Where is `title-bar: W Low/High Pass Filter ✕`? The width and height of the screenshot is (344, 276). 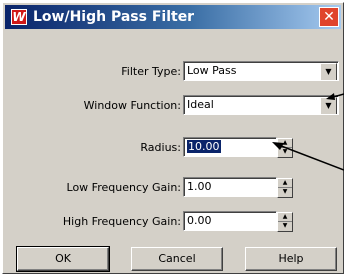
title-bar: W Low/High Pass Filter ✕ is located at coordinates (173, 17).